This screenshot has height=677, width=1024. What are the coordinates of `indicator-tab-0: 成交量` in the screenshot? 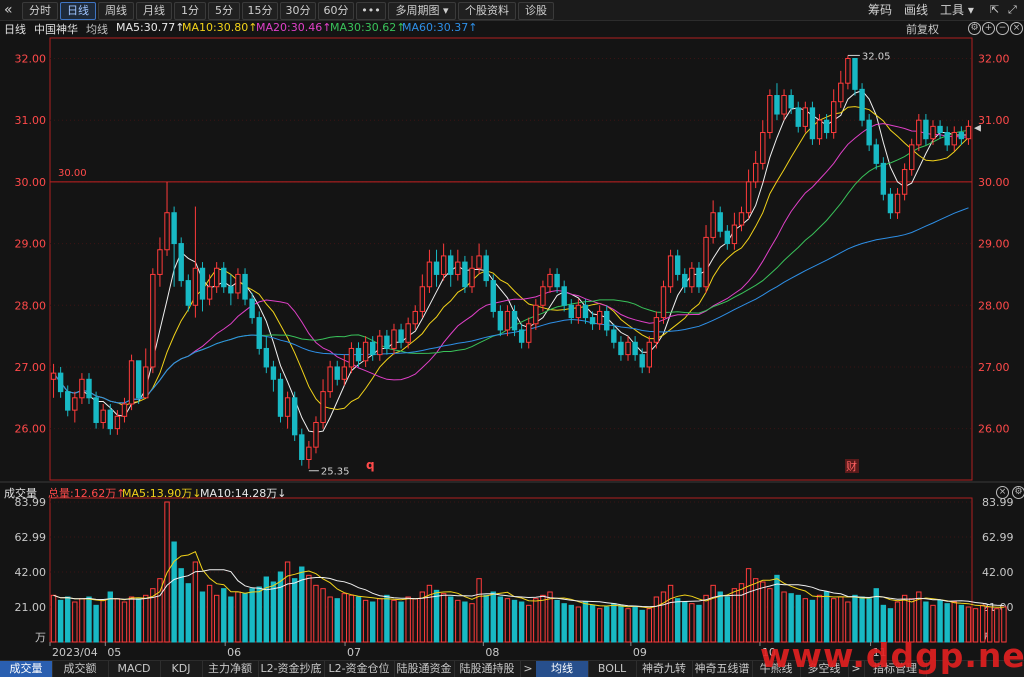 It's located at (26, 669).